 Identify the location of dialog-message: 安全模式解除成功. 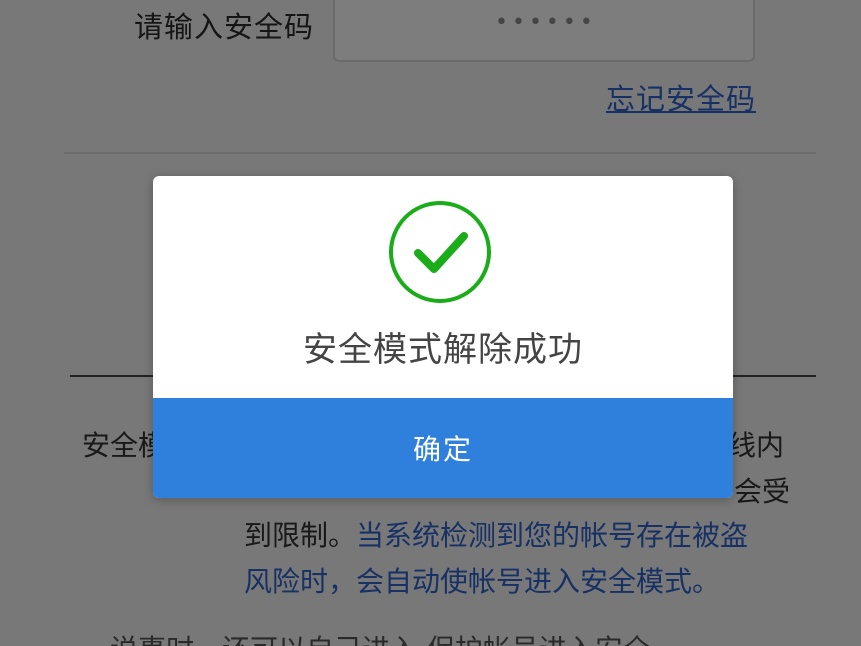
(443, 350).